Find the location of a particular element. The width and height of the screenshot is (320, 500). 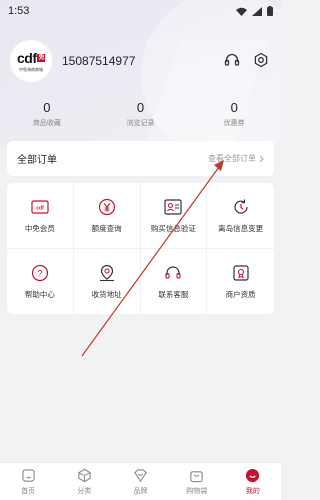

service-member: cdf 中免会员 is located at coordinates (40, 216).